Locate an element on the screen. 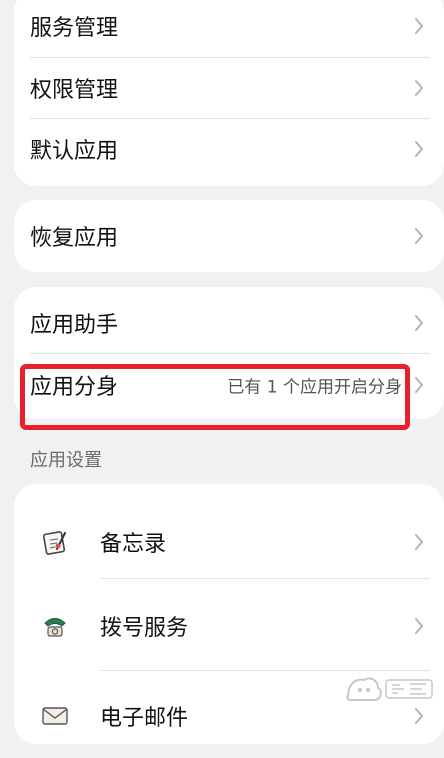 This screenshot has width=444, height=758. memo-icon is located at coordinates (54, 543).